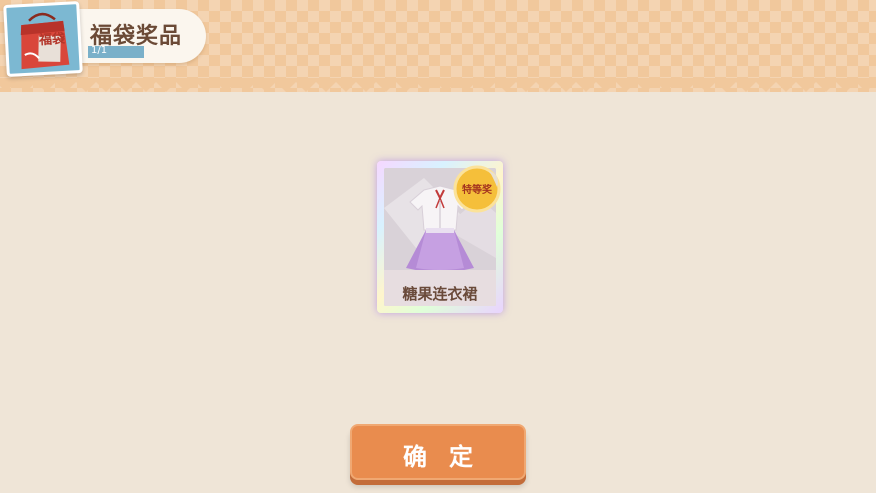 The height and width of the screenshot is (493, 876). Describe the element at coordinates (449, 457) in the screenshot. I see `confirm-button-label: 确定` at that location.